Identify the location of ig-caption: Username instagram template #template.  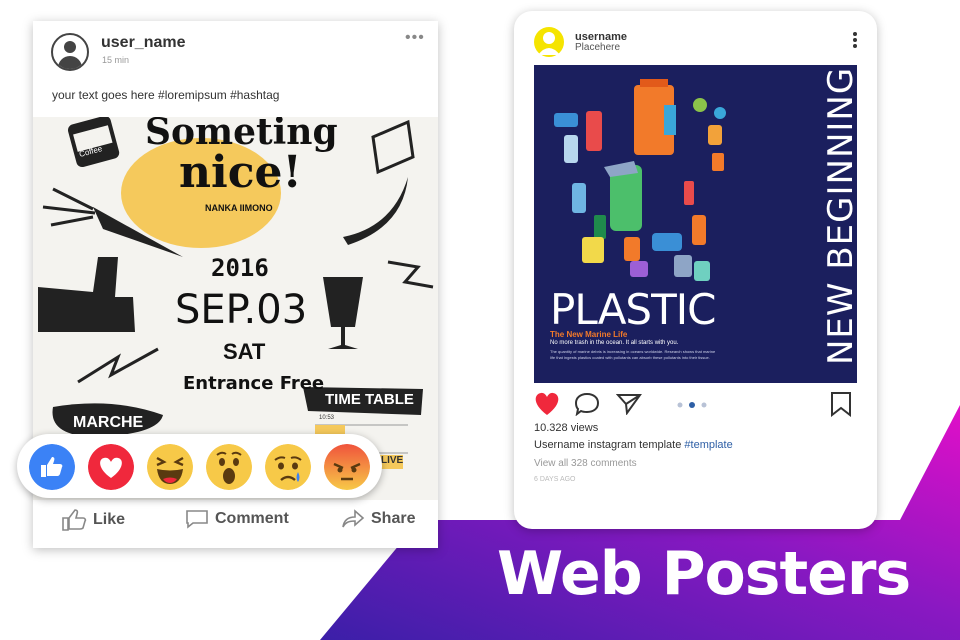
(633, 445).